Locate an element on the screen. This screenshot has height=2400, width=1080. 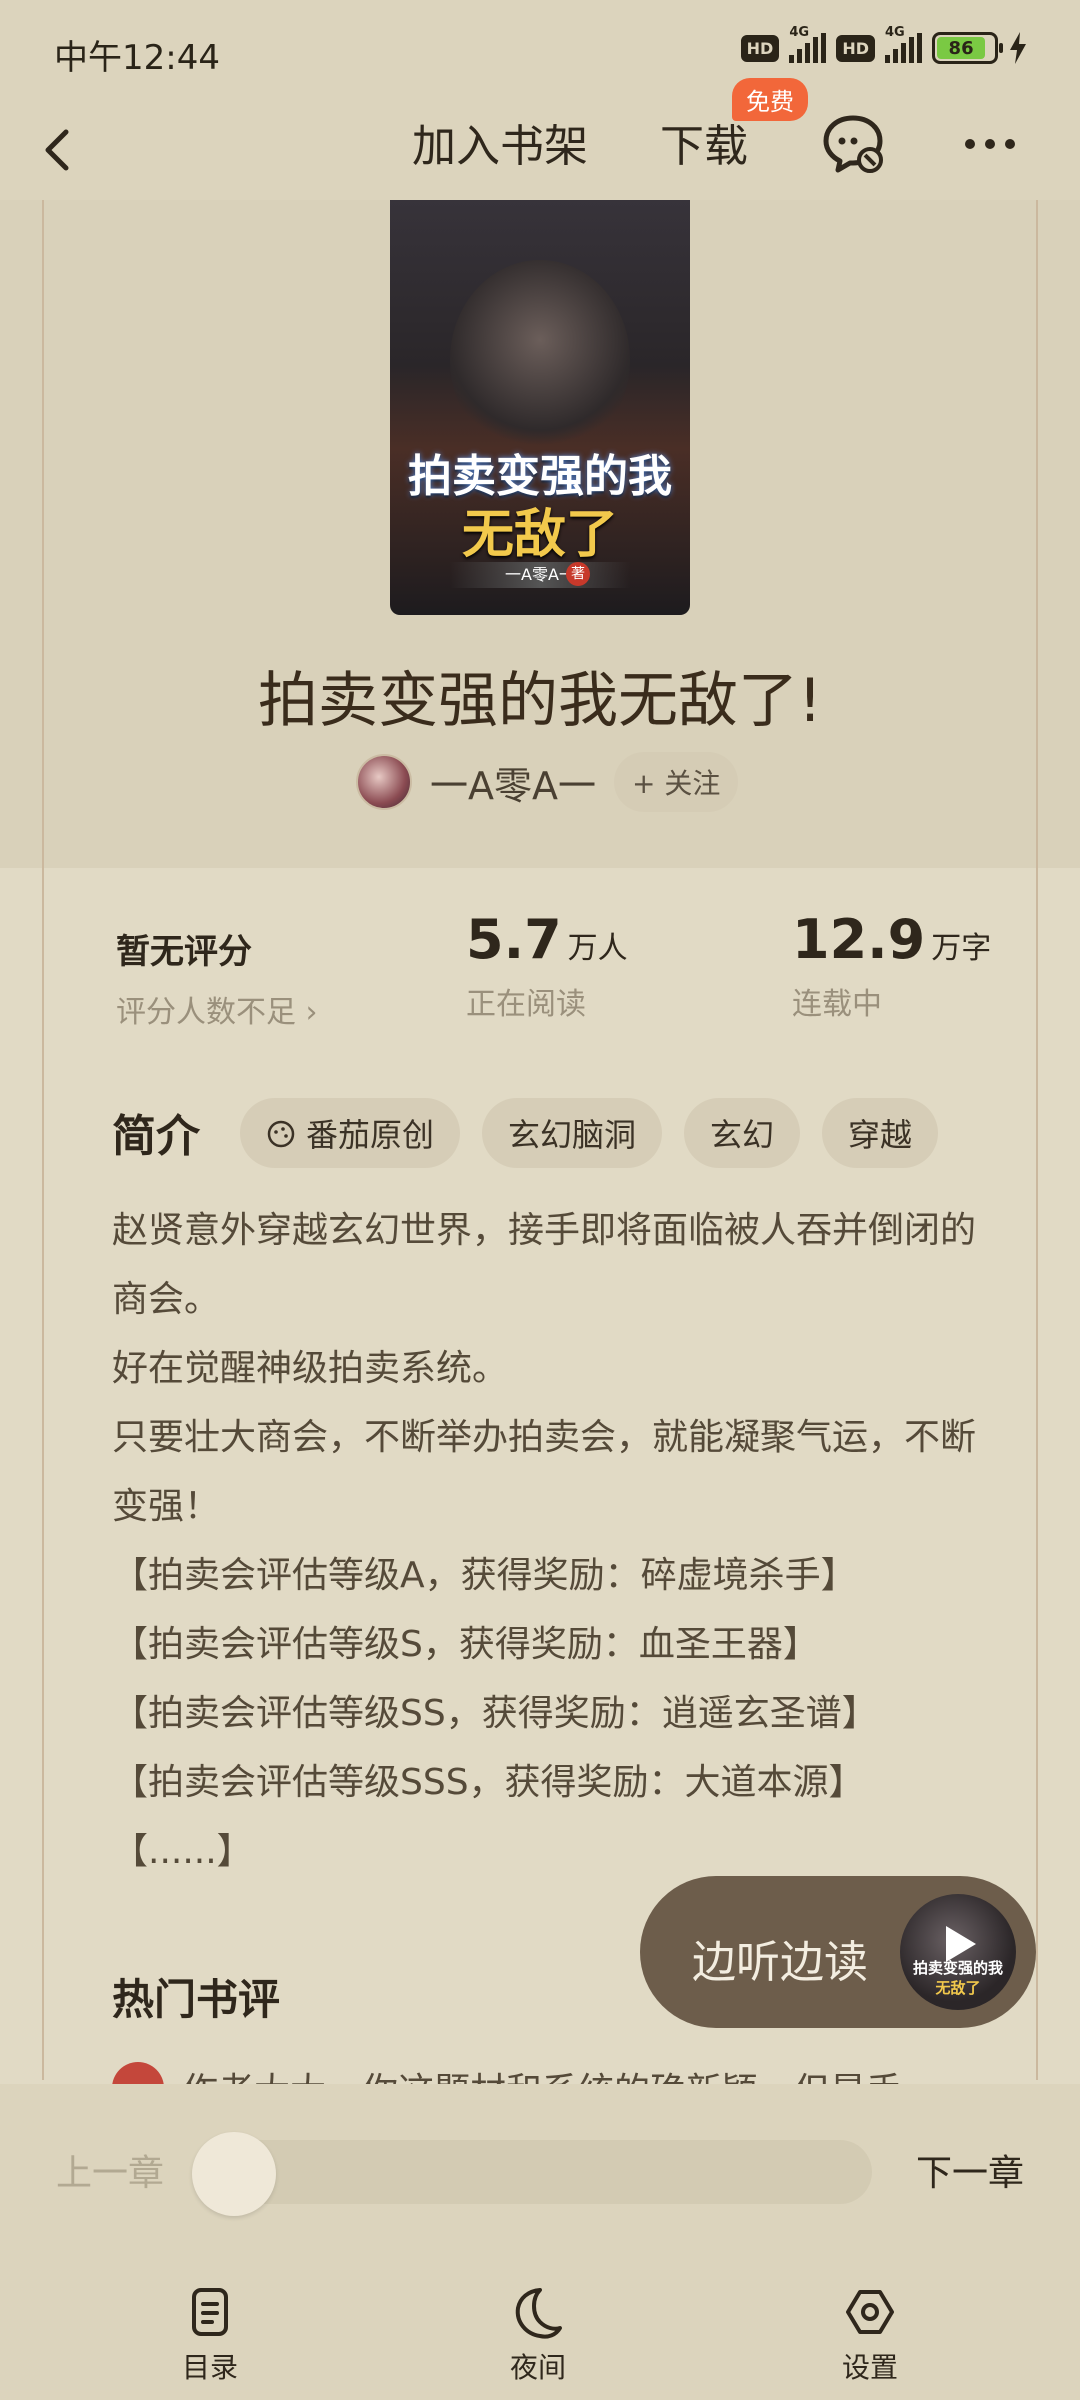
author-avatar is located at coordinates (384, 782).